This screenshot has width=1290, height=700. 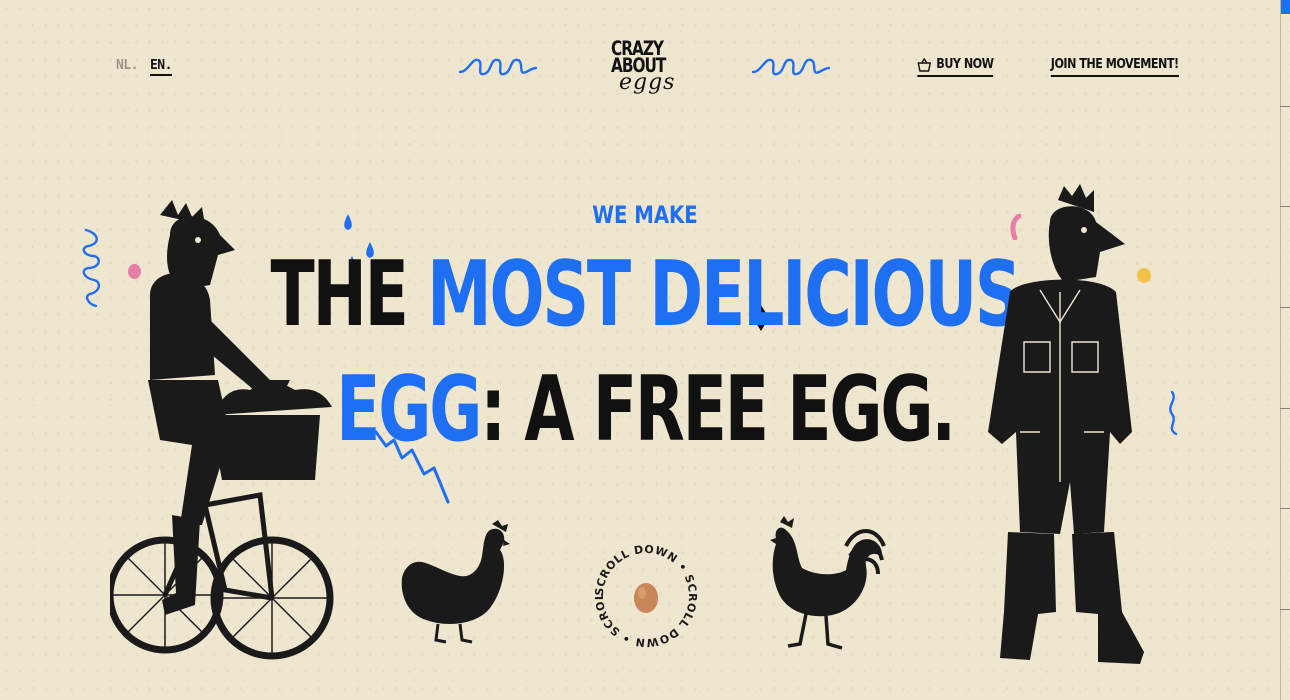 I want to click on chicken-cyclist-illustration, so click(x=222, y=430).